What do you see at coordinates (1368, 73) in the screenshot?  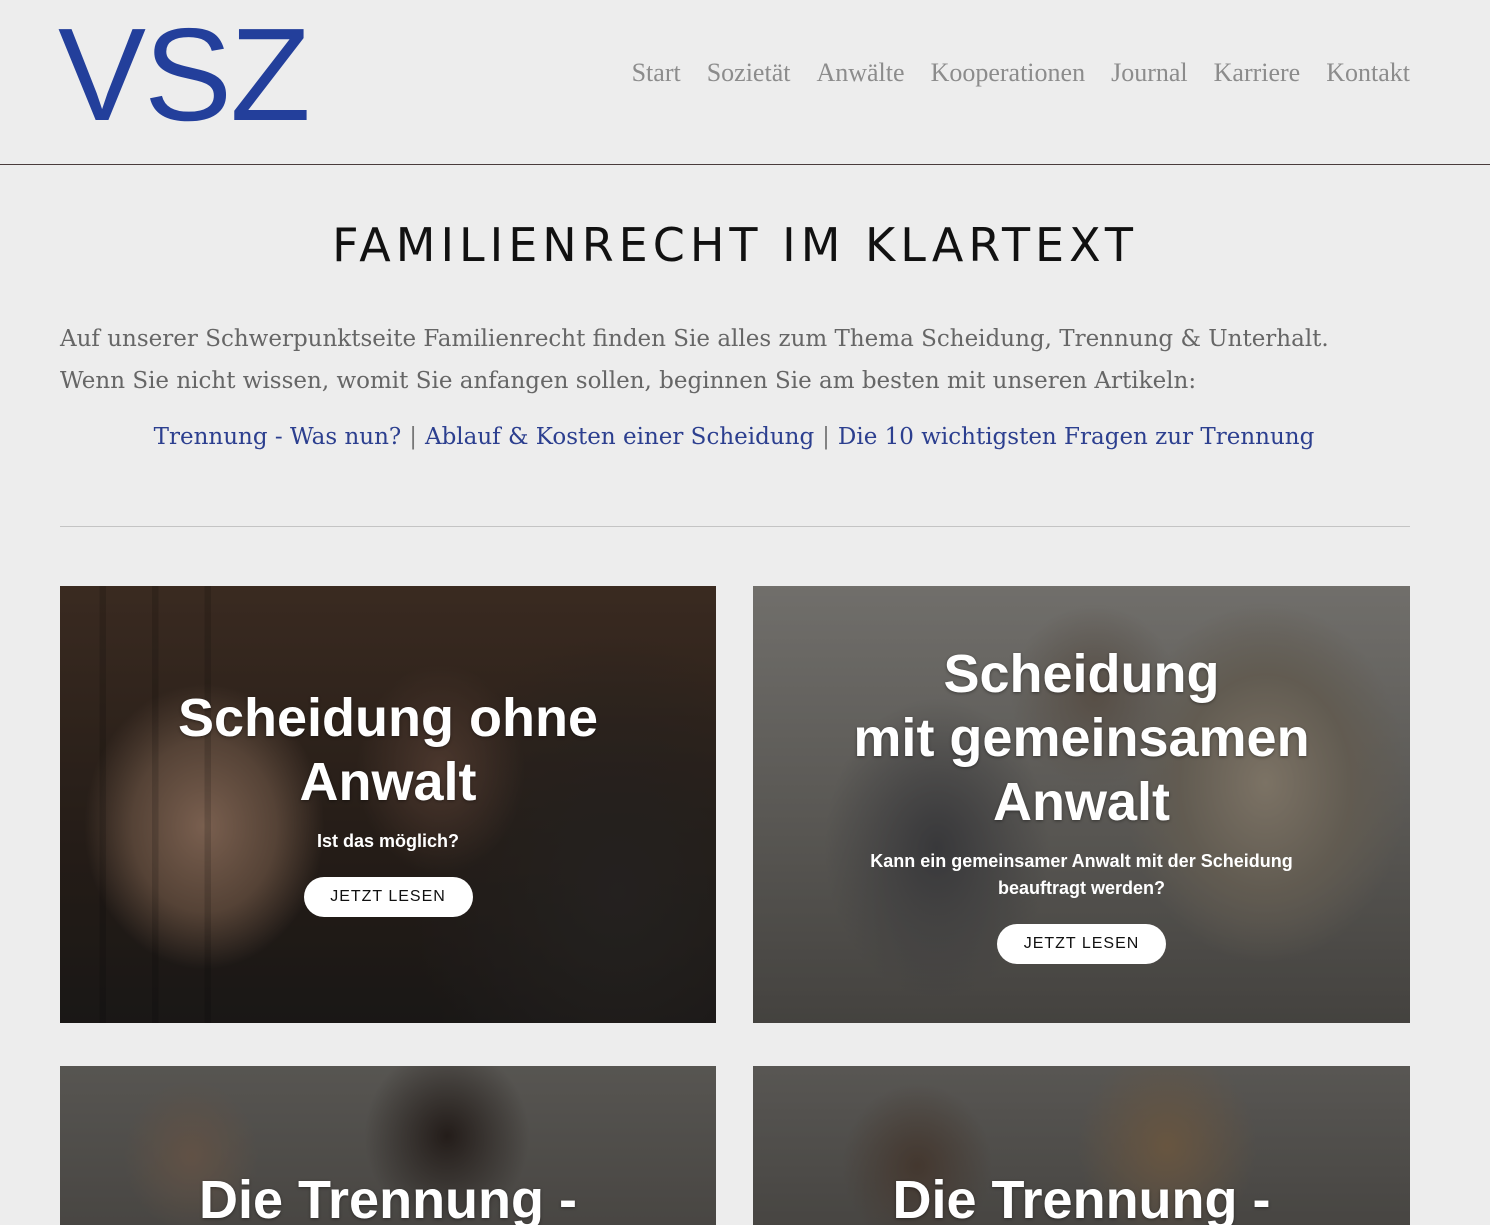 I see `nav-item-kontakt: Kontakt` at bounding box center [1368, 73].